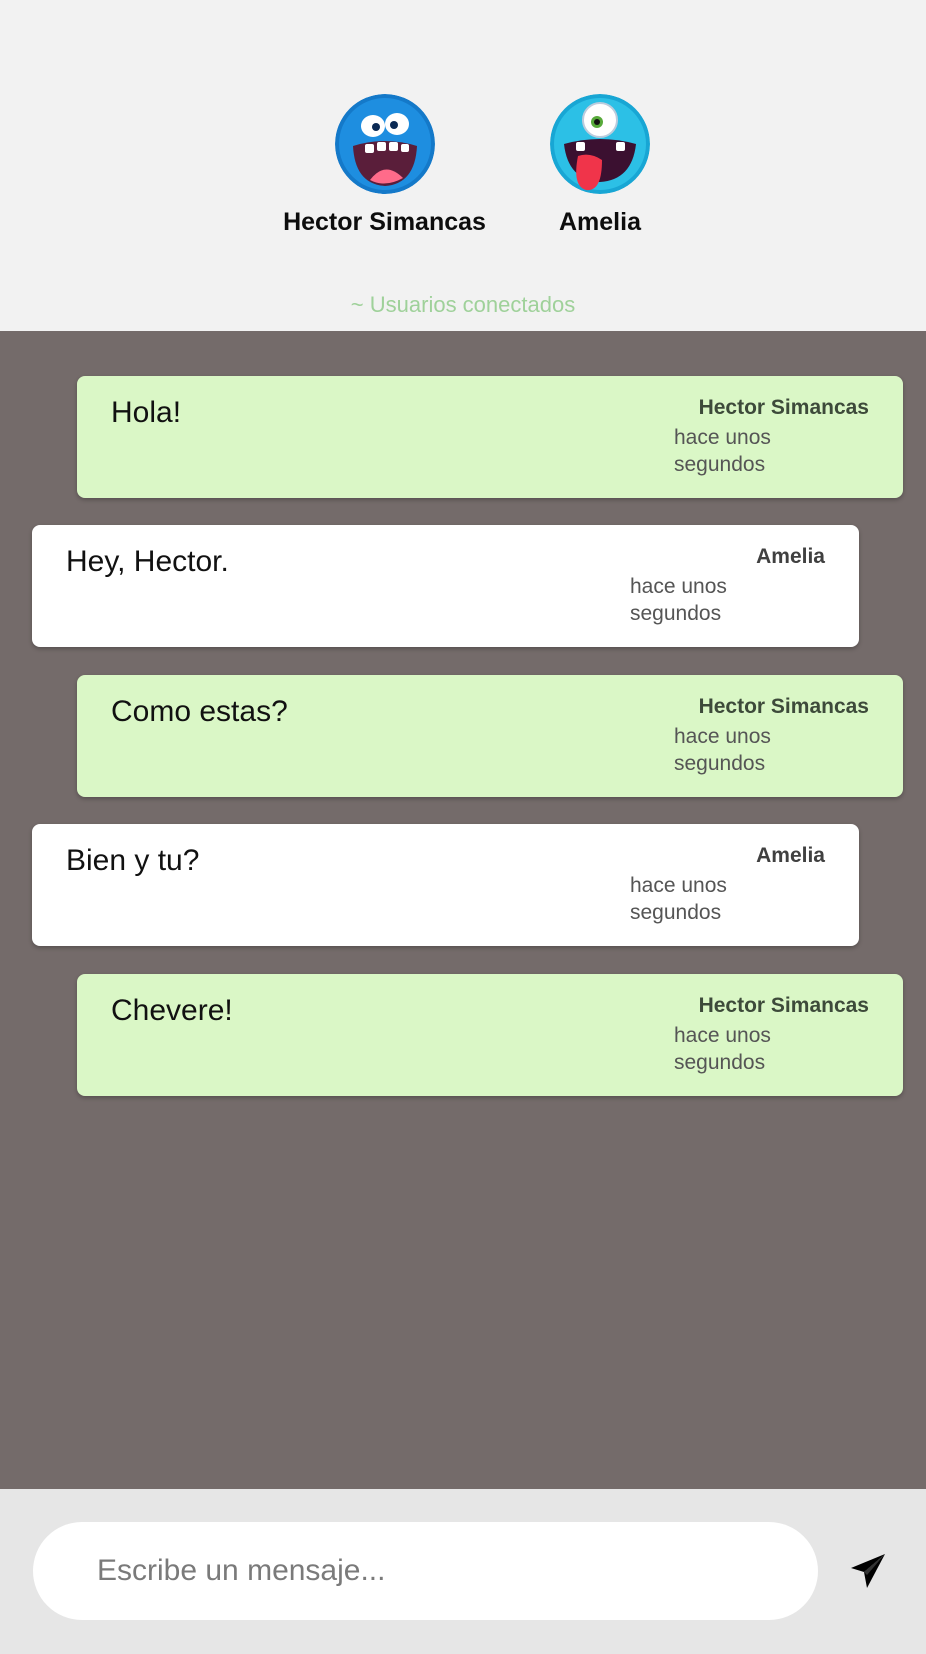  What do you see at coordinates (445, 586) in the screenshot?
I see `message-bubble-other: Hey, Hector. Amelia hace unos segundos` at bounding box center [445, 586].